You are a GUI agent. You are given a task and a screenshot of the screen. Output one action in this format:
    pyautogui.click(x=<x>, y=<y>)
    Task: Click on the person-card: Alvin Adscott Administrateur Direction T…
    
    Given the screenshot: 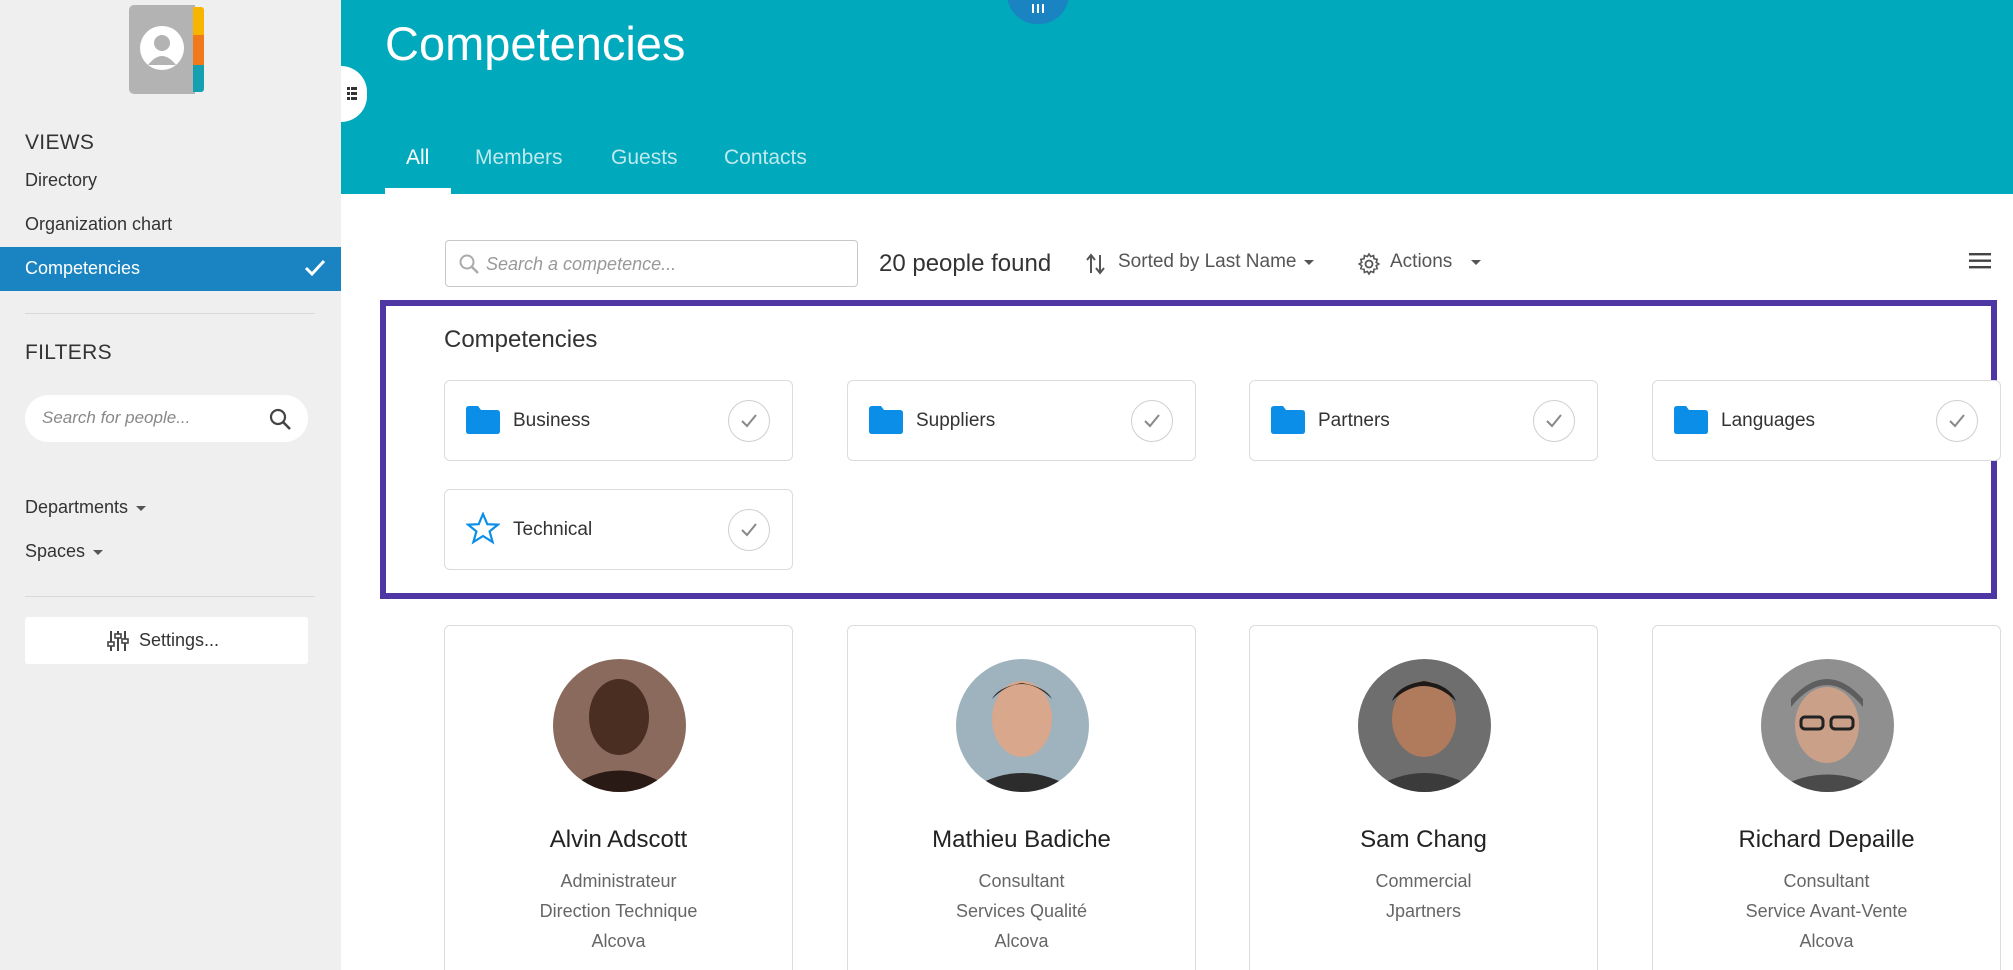 What is the action you would take?
    pyautogui.click(x=618, y=797)
    